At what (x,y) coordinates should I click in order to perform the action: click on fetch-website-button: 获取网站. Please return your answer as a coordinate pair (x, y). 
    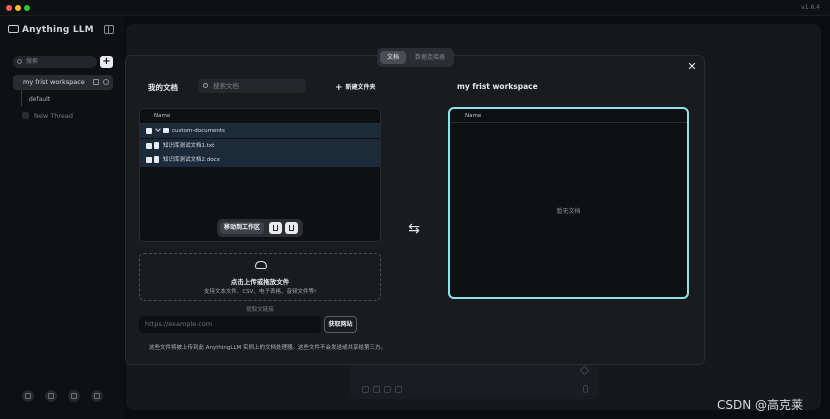
    Looking at the image, I should click on (340, 324).